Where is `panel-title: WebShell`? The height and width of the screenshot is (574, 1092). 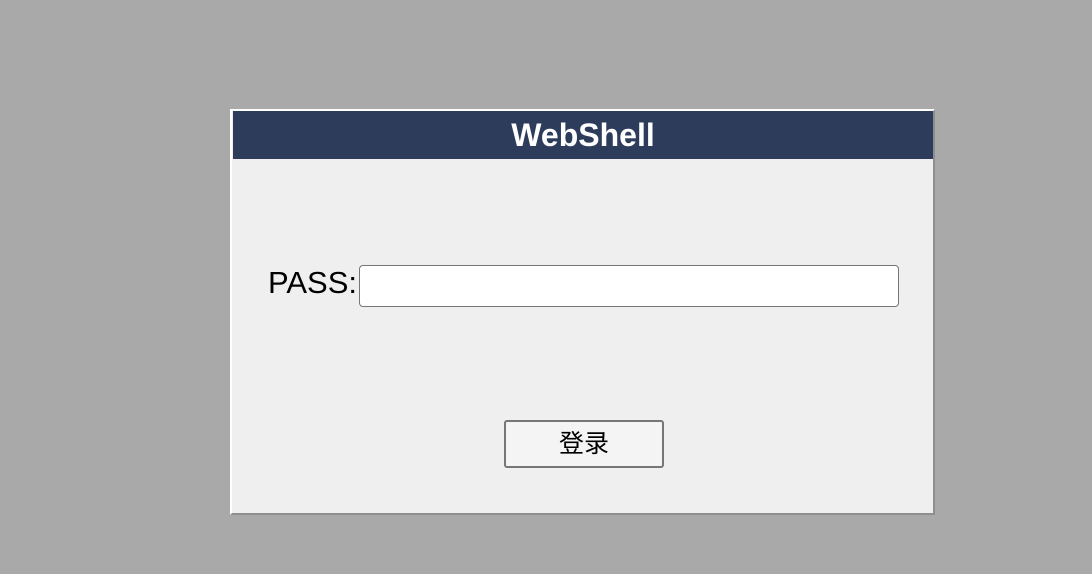
panel-title: WebShell is located at coordinates (583, 135).